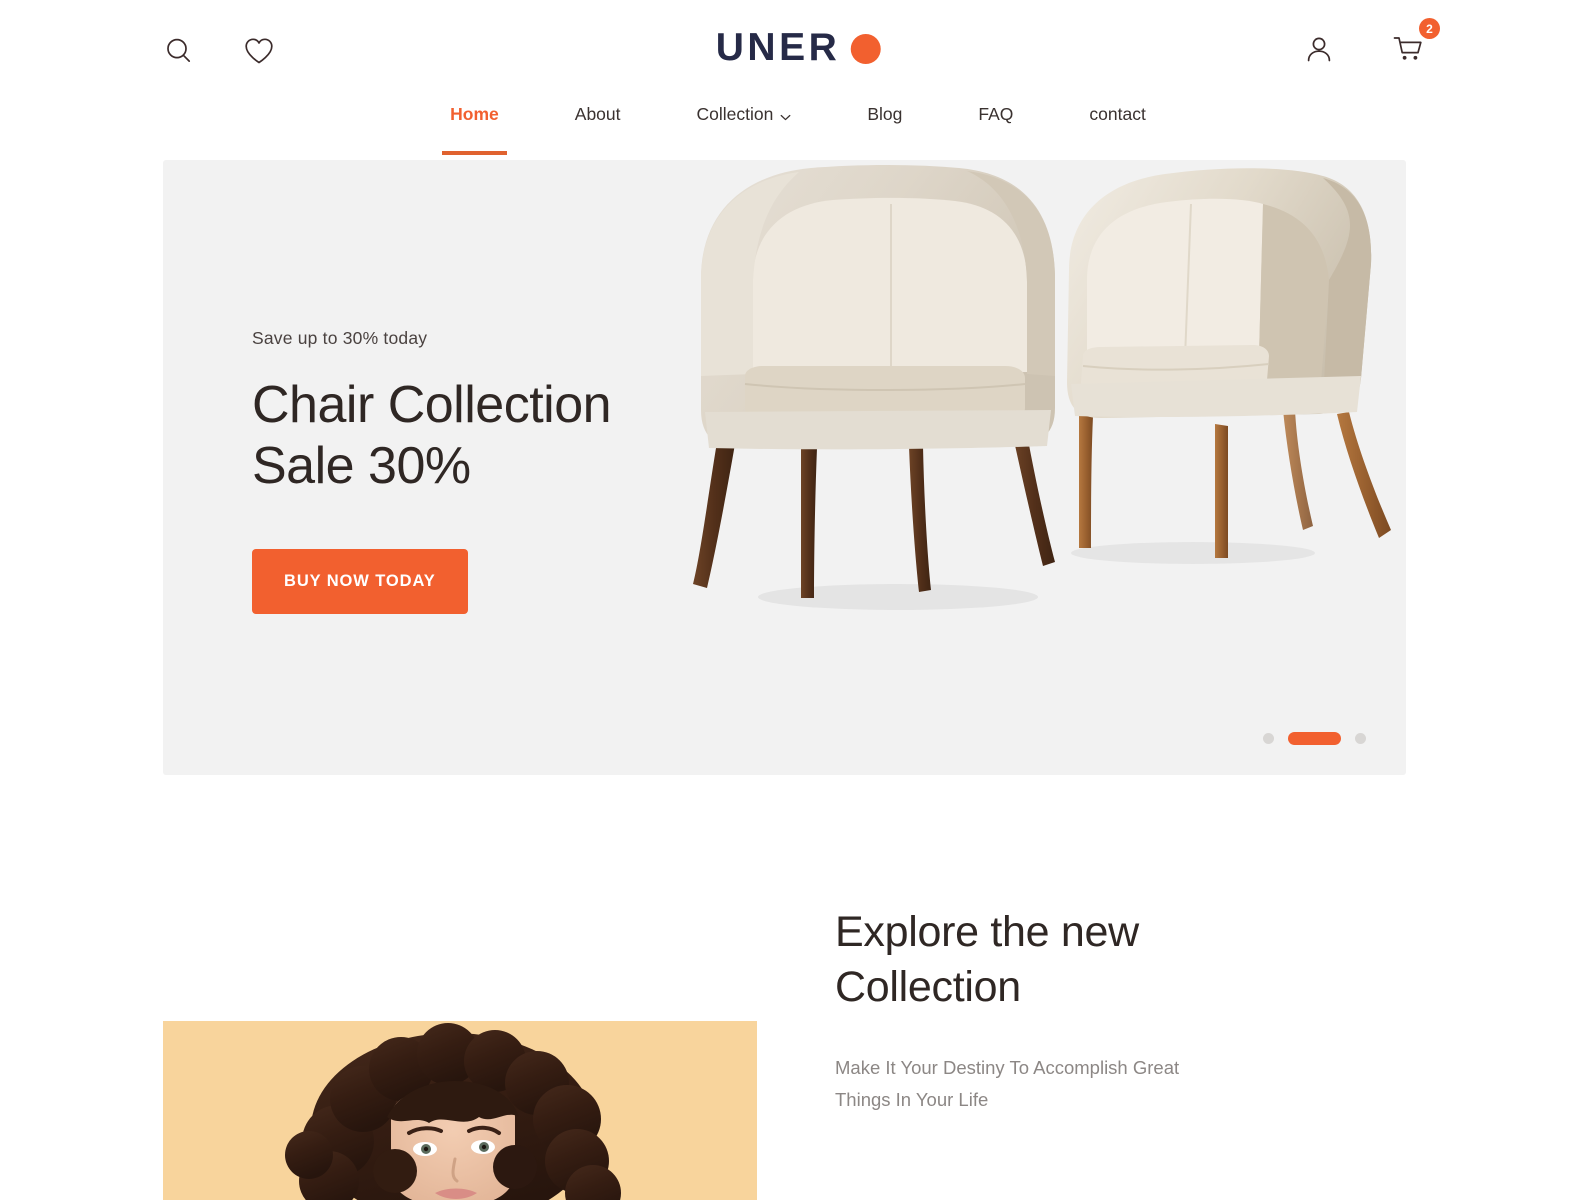  I want to click on explore-portrait-image, so click(460, 1110).